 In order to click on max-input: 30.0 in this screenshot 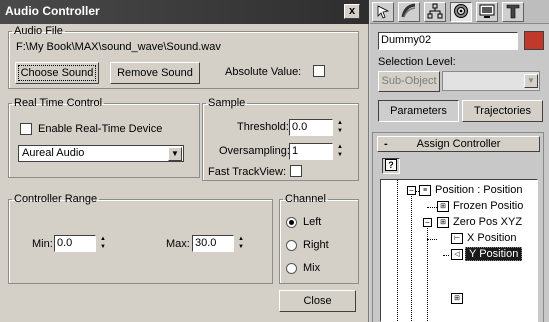, I will do `click(213, 243)`.